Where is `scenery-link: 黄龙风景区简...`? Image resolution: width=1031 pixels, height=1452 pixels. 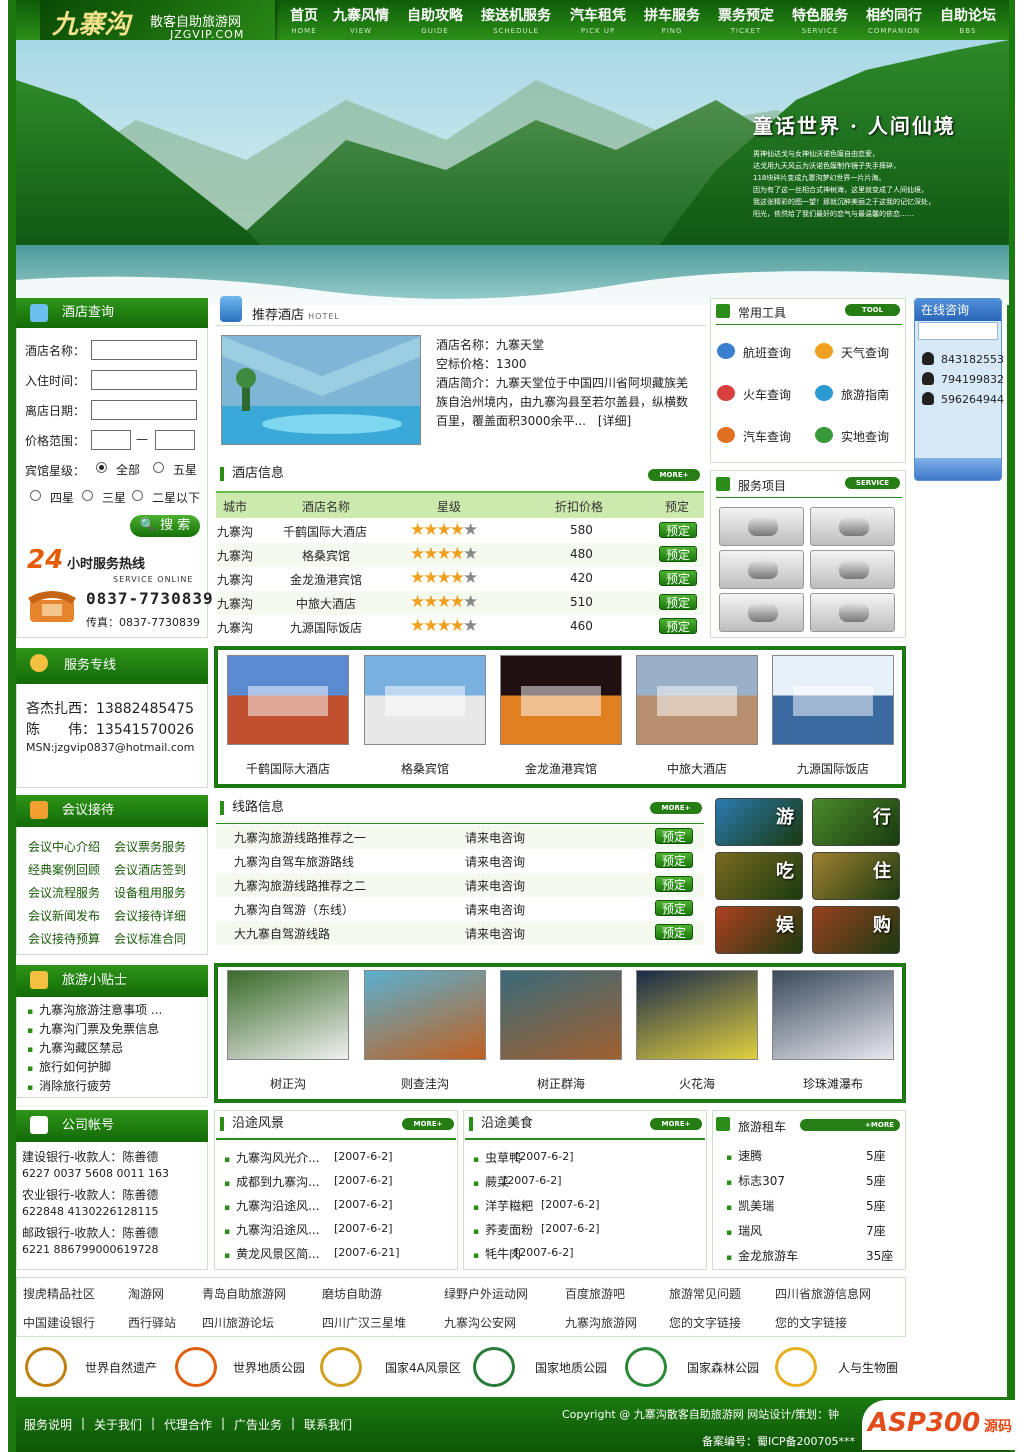 scenery-link: 黄龙风景区简... is located at coordinates (271, 1253).